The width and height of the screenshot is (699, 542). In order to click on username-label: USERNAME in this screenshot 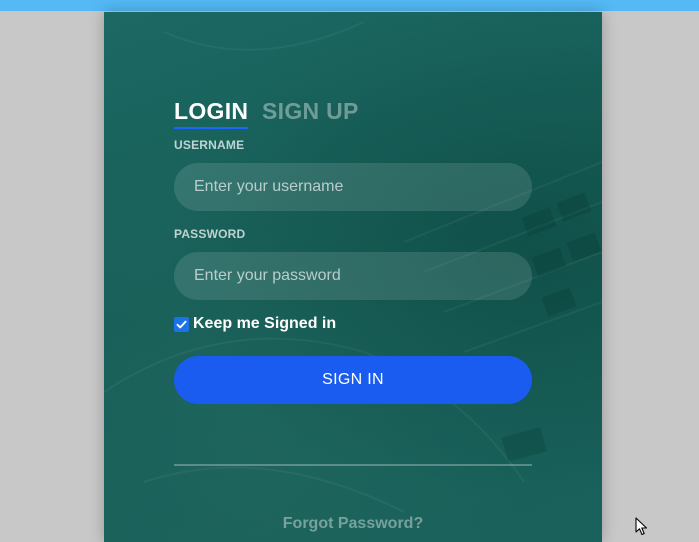, I will do `click(209, 145)`.